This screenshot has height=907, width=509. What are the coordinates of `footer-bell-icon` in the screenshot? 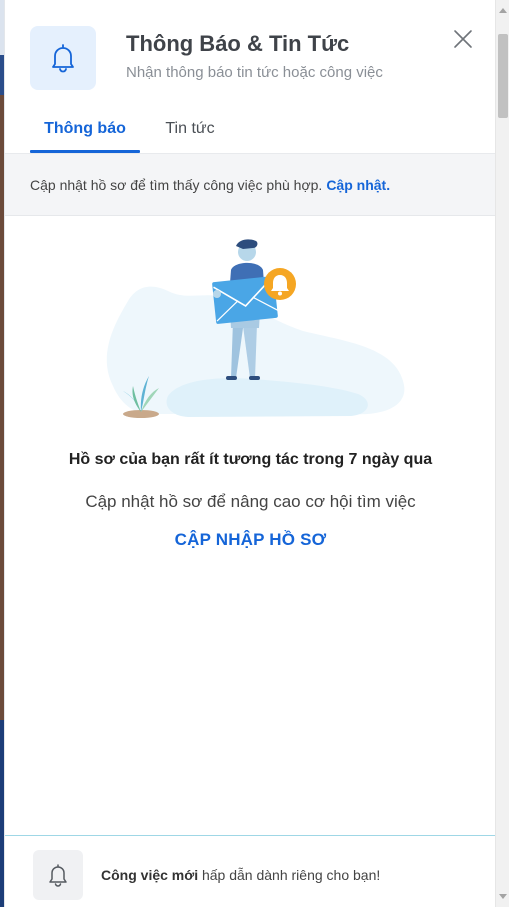 It's located at (58, 875).